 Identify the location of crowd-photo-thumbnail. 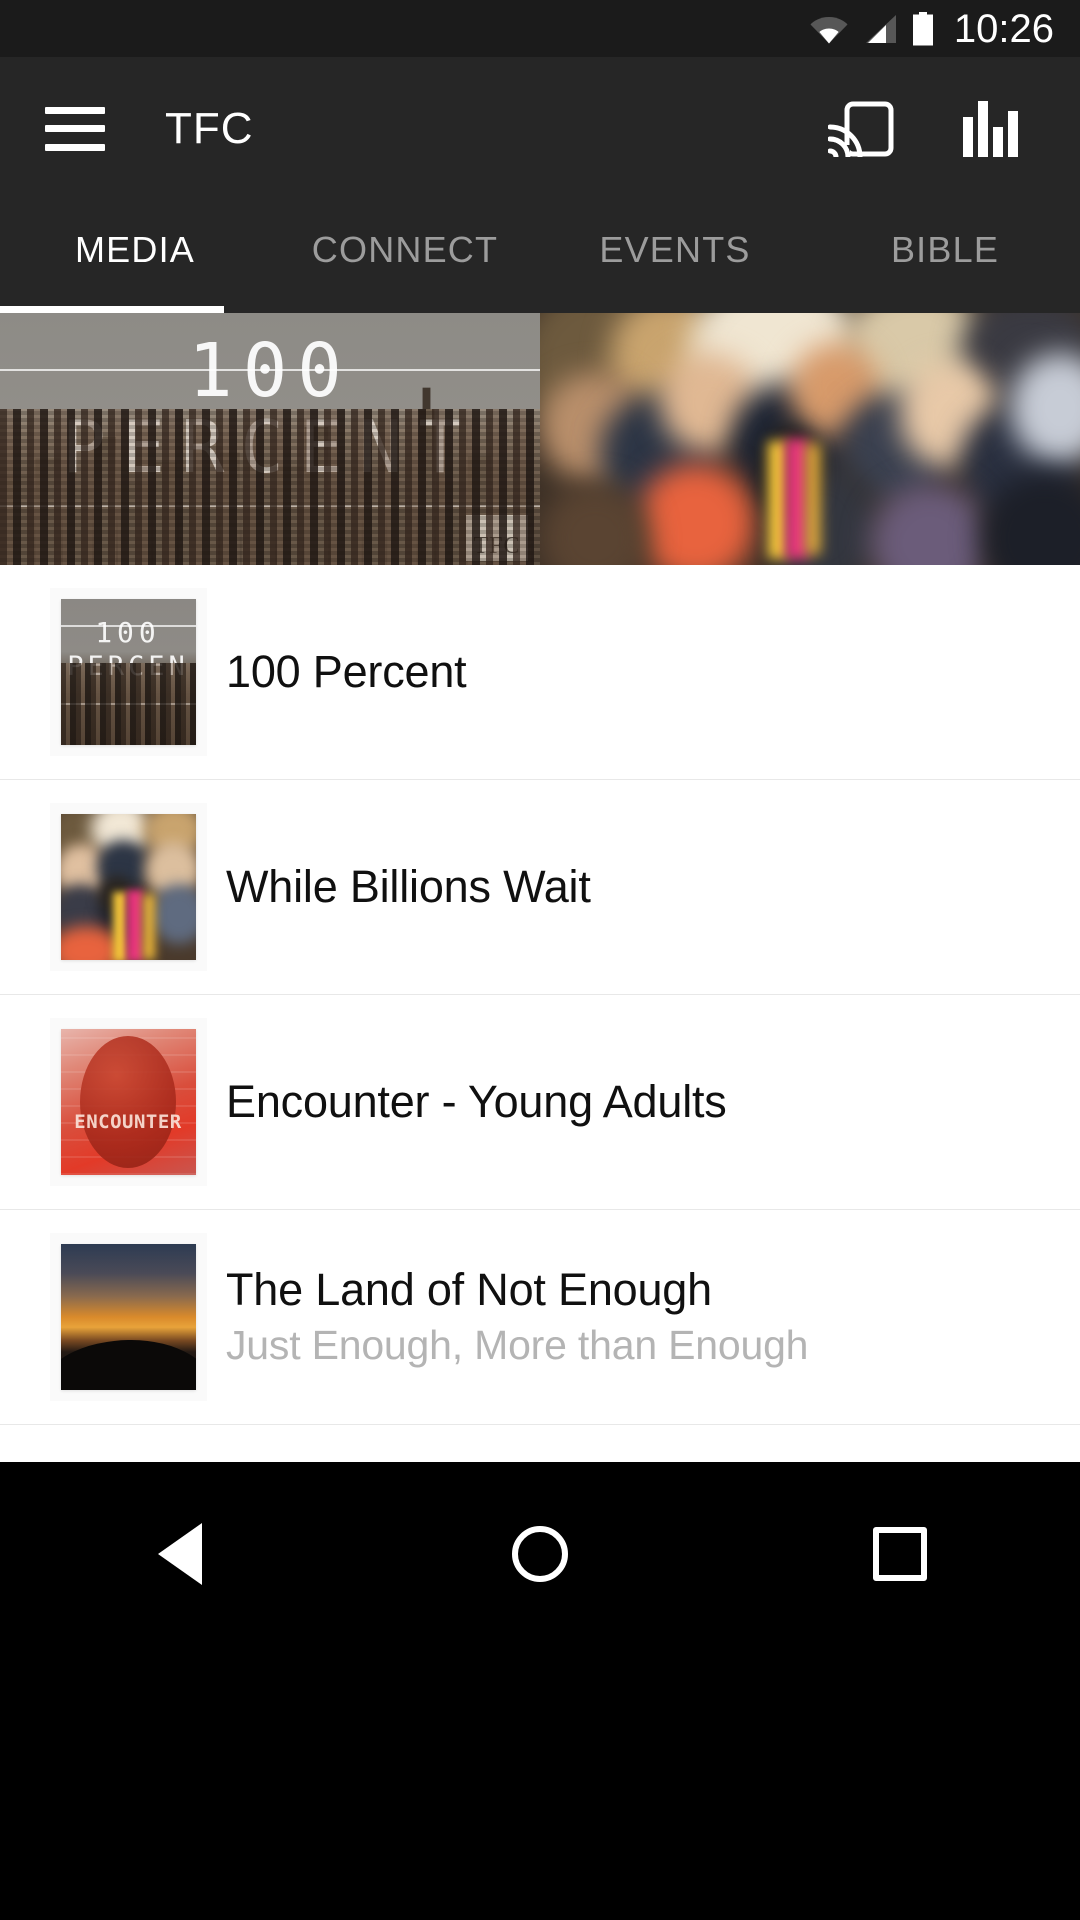
(128, 887).